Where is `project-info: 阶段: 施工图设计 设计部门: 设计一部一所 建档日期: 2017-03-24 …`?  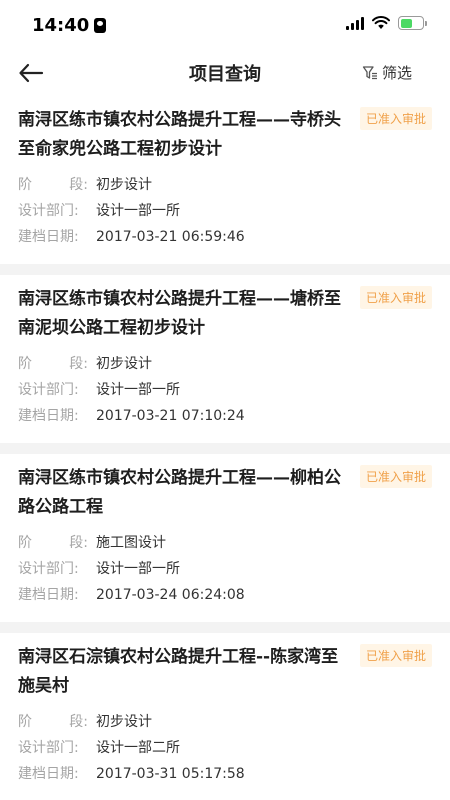 project-info: 阶段: 施工图设计 设计部门: 设计一部一所 建档日期: 2017-03-24 … is located at coordinates (225, 569).